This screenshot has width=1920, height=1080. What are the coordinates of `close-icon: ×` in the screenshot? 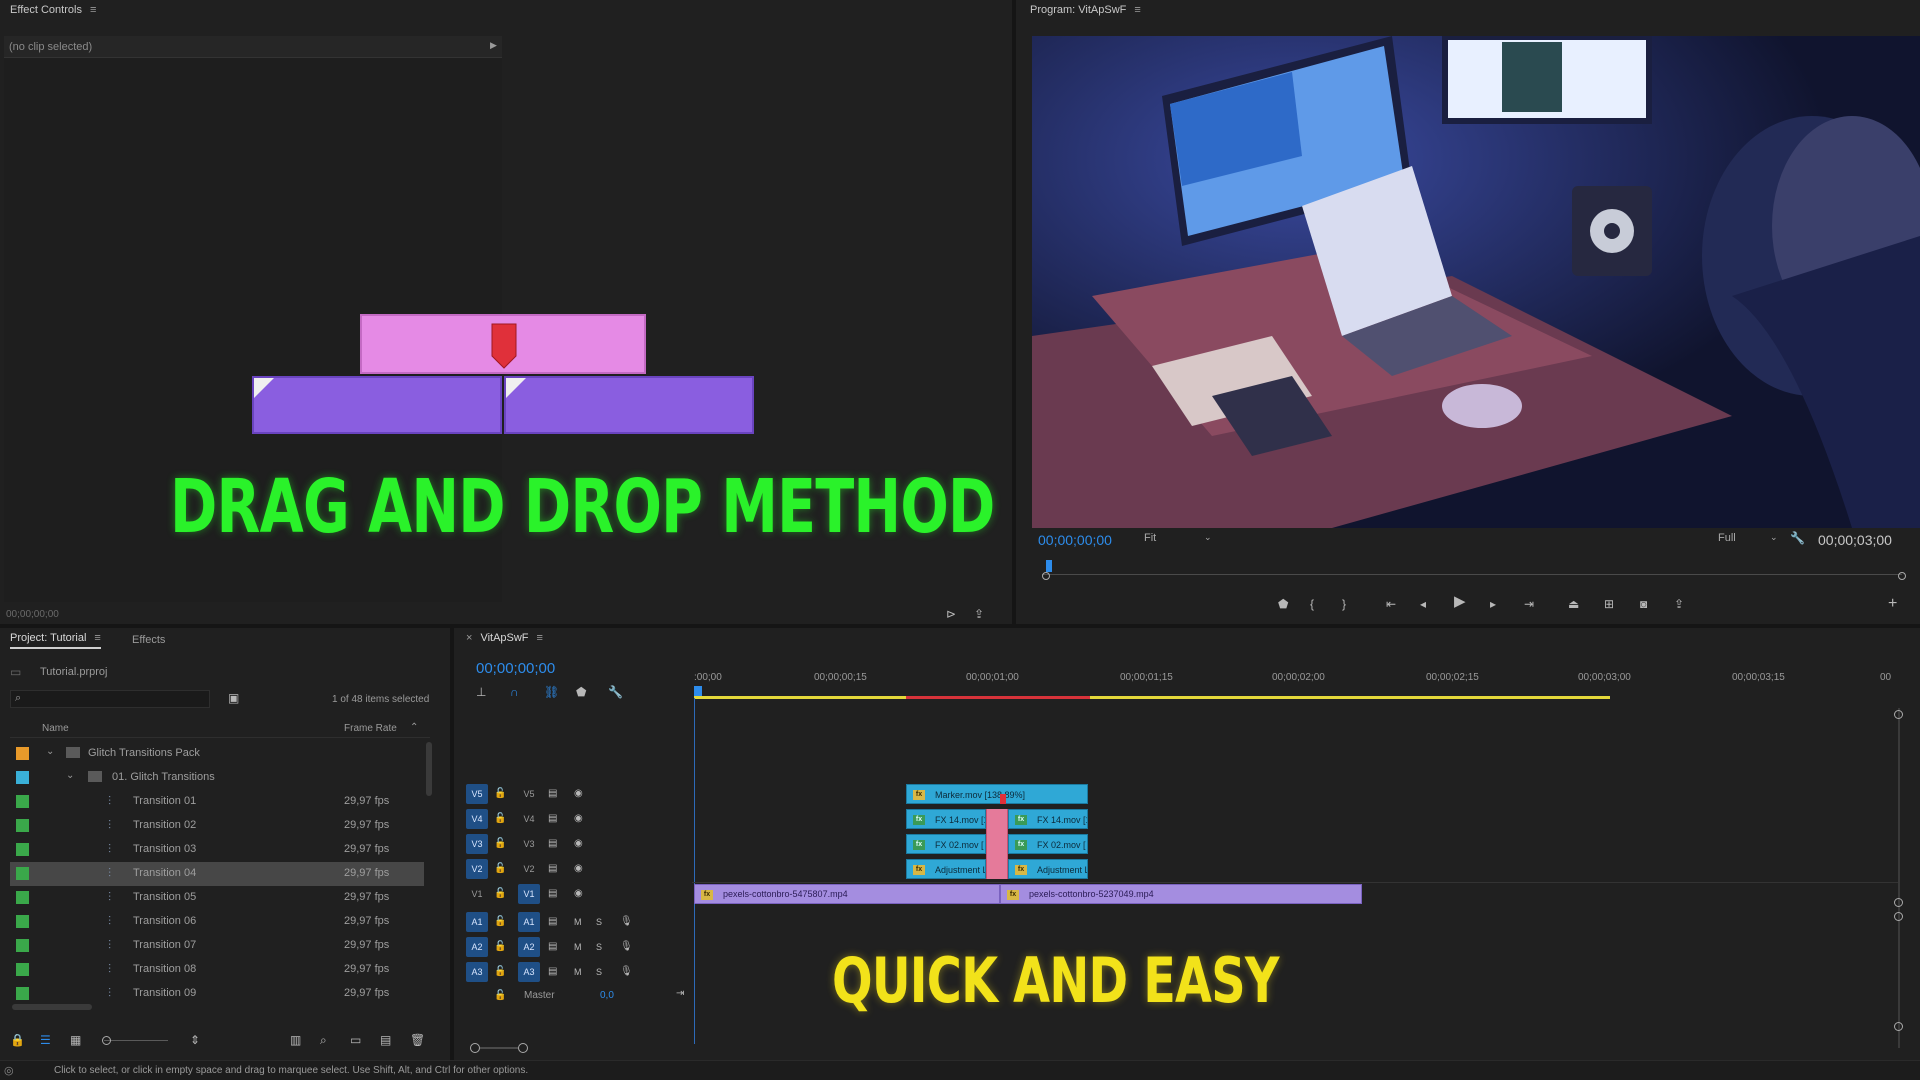 It's located at (469, 638).